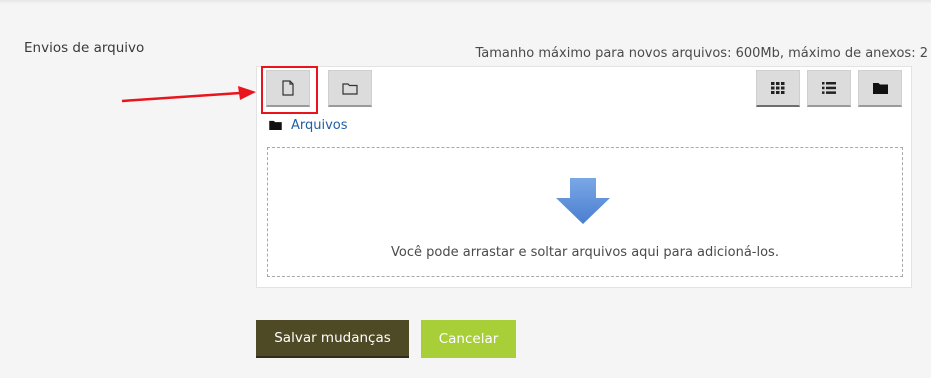 This screenshot has width=931, height=378. I want to click on view-icons-button, so click(778, 88).